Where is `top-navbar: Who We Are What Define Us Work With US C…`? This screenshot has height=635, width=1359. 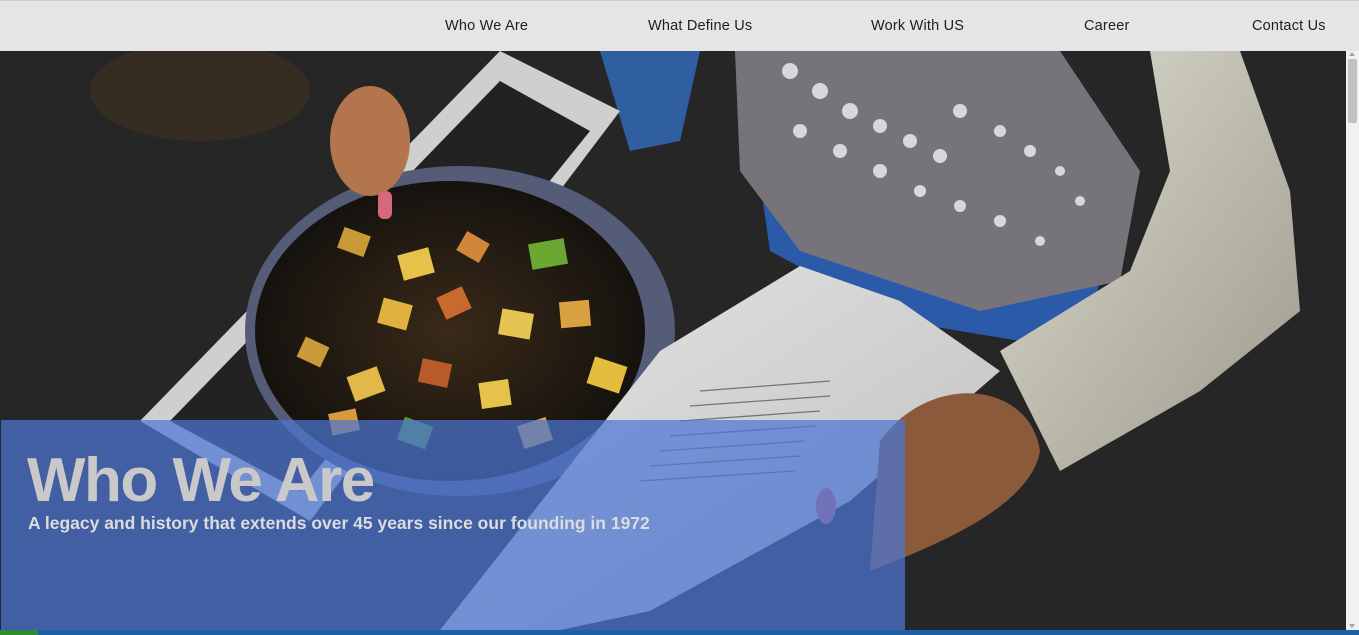 top-navbar: Who We Are What Define Us Work With US C… is located at coordinates (679, 25).